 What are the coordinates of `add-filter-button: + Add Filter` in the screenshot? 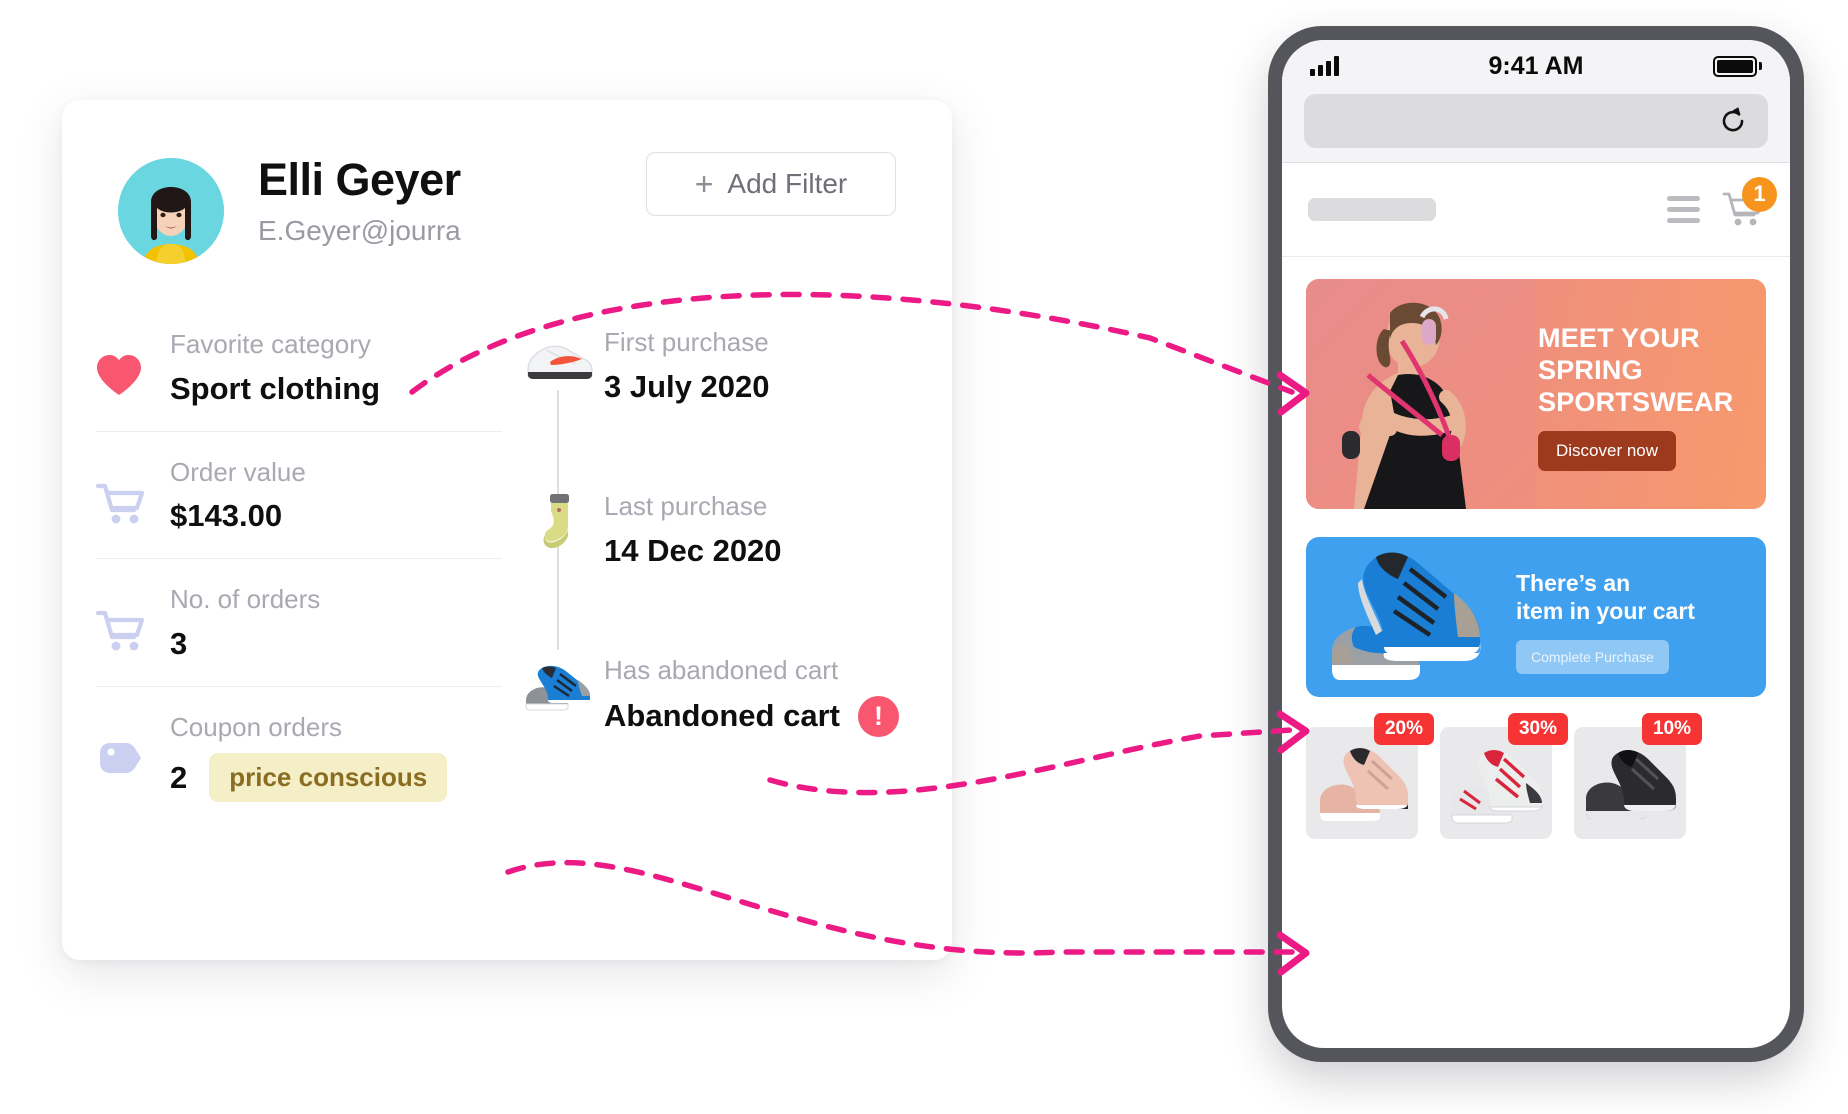 It's located at (771, 184).